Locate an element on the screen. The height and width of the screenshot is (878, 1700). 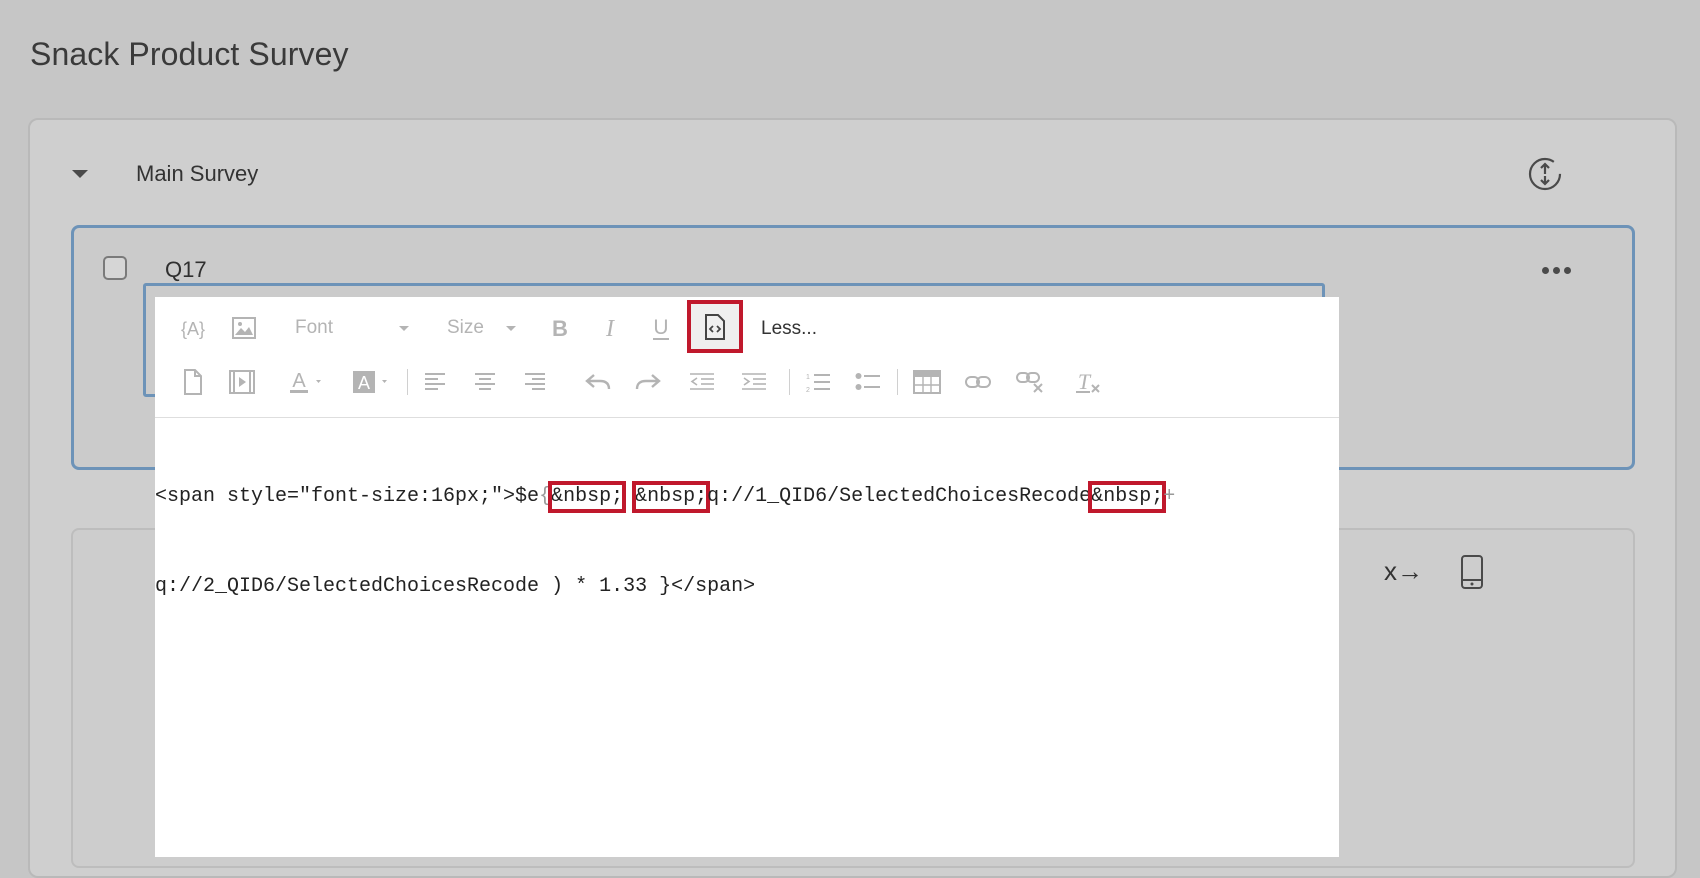
svg-text: {A} is located at coordinates (193, 329).